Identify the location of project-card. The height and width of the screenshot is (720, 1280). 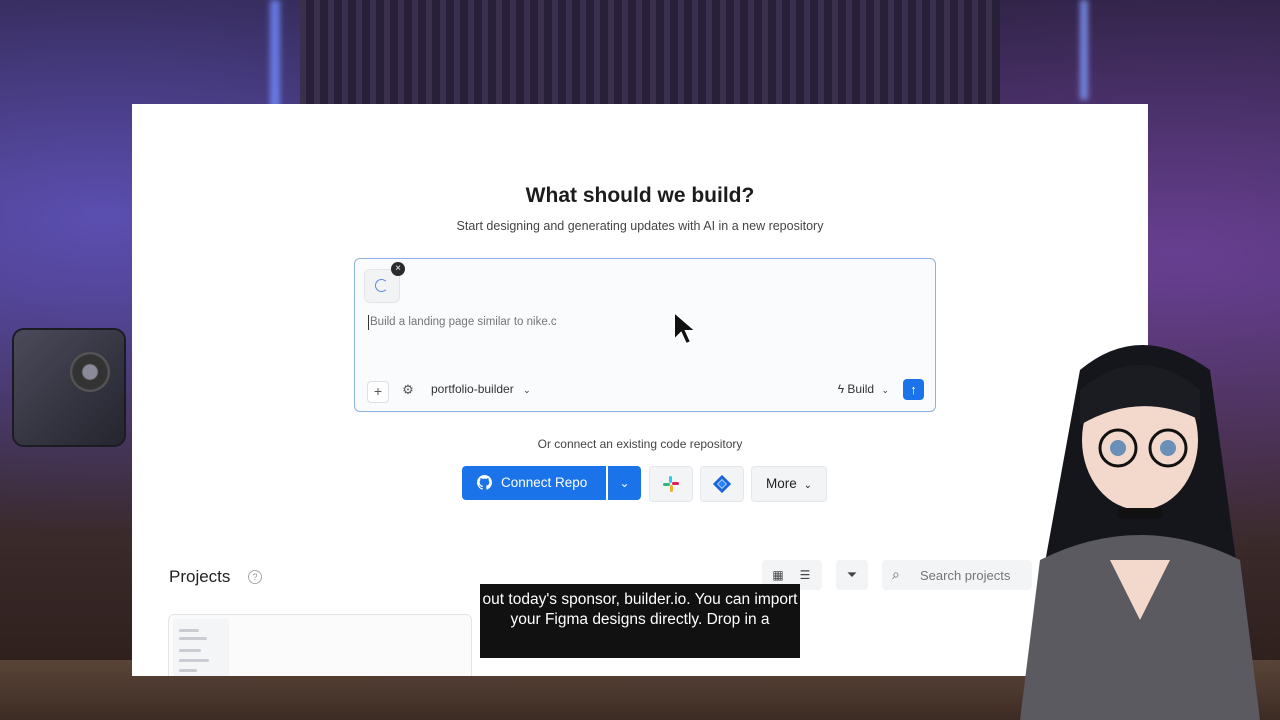
(320, 645).